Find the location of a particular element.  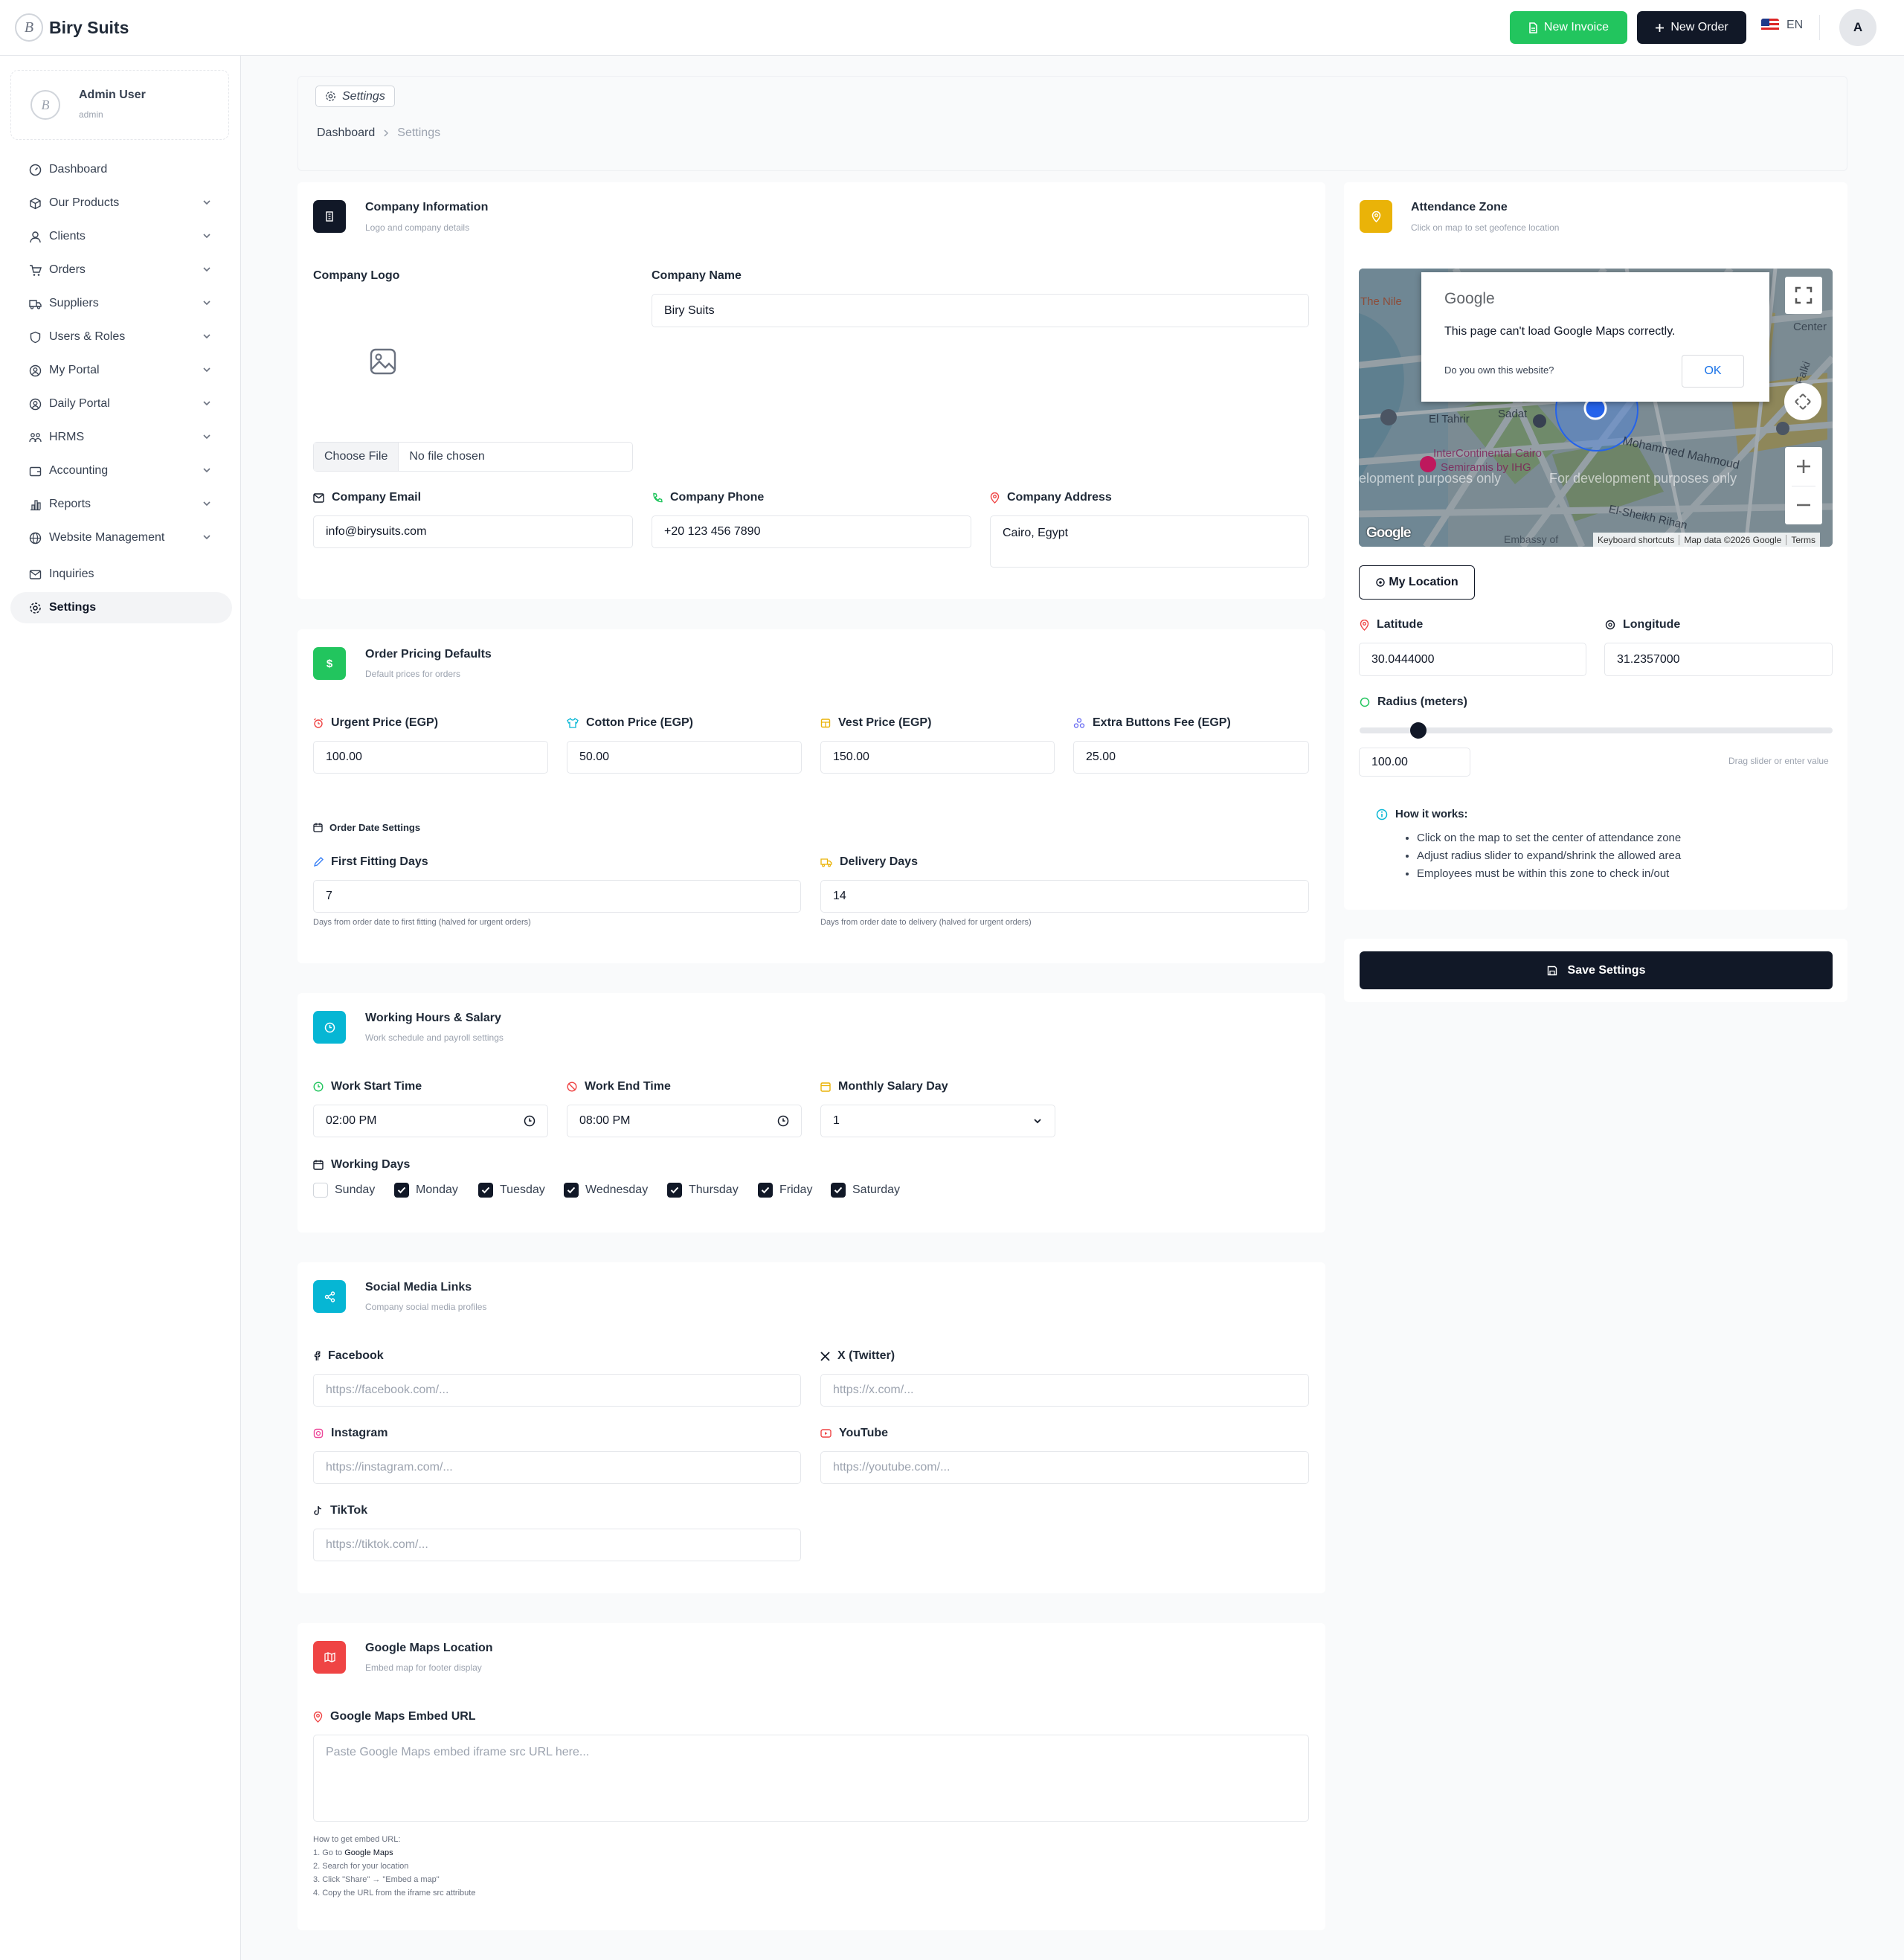

keyboard-shortcuts-link: Keyboard shortcuts is located at coordinates (1636, 539).